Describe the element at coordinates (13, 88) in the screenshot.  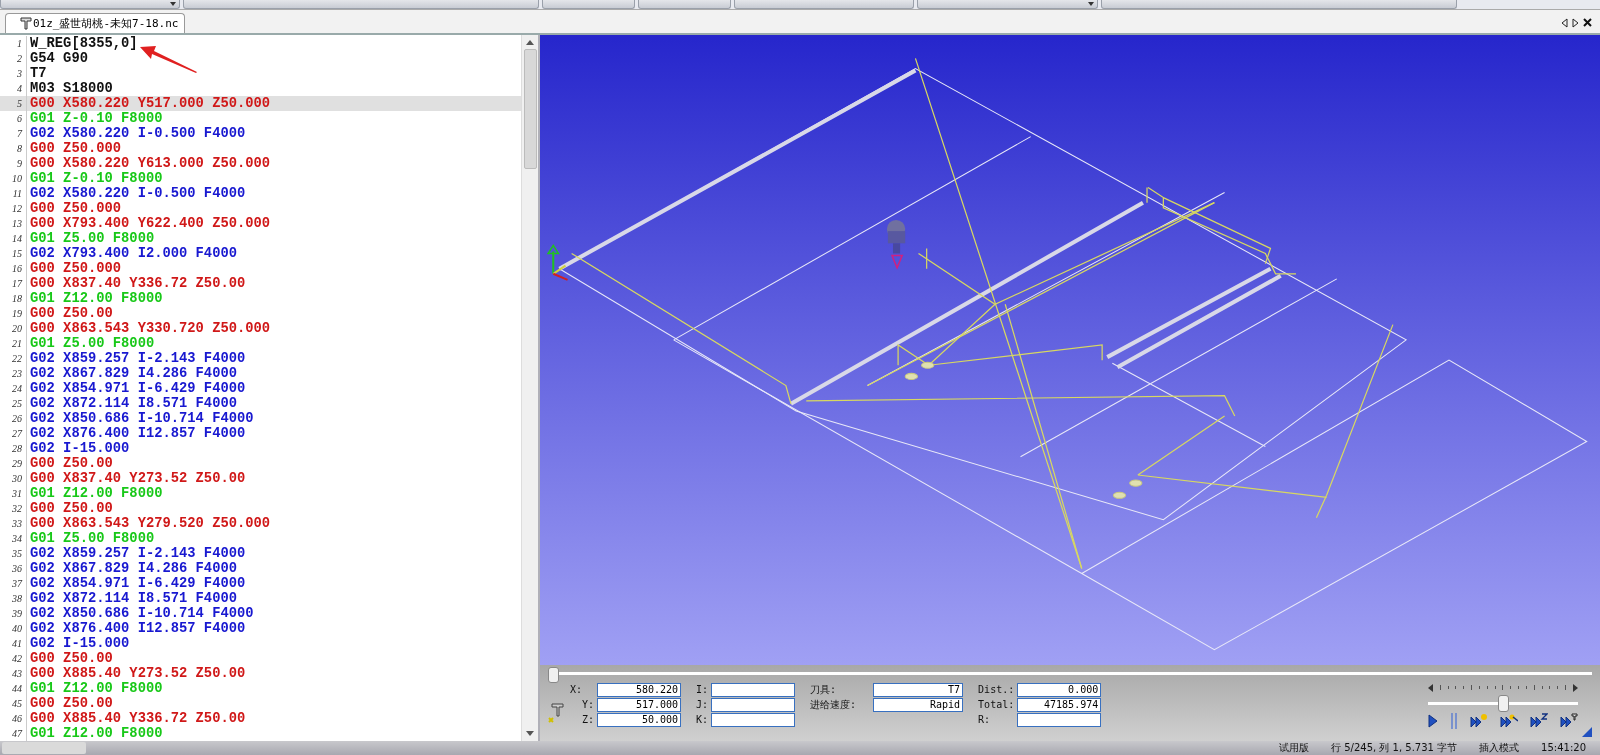
I see `line-number: 4` at that location.